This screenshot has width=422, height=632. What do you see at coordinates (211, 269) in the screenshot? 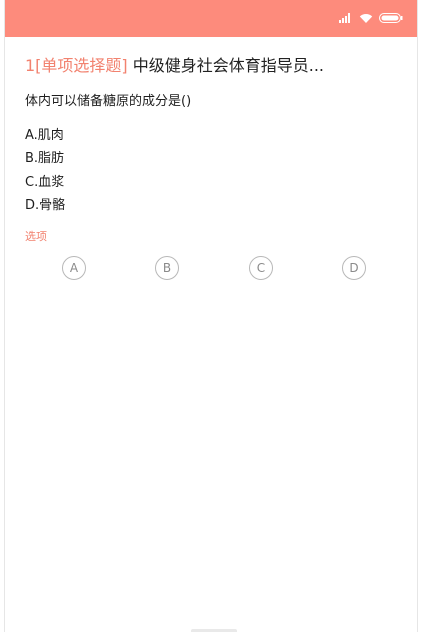
I see `choices-row: A B C D` at bounding box center [211, 269].